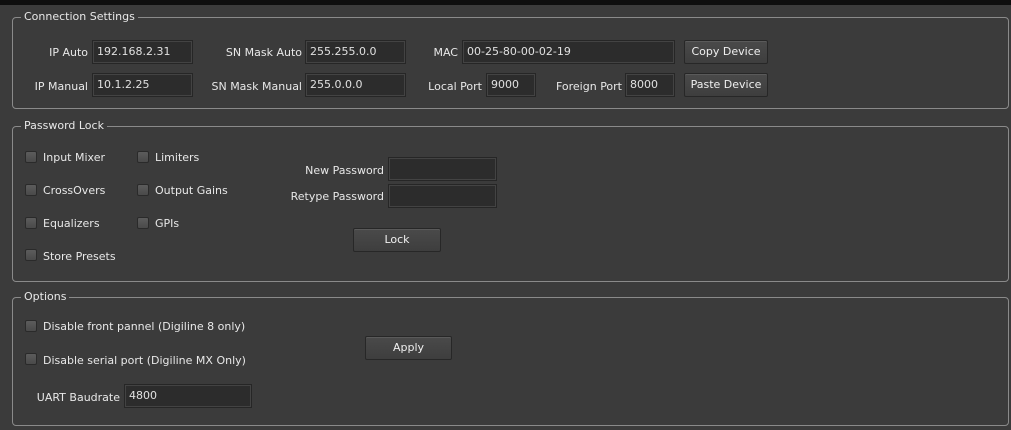 The image size is (1011, 430). What do you see at coordinates (71, 223) in the screenshot?
I see `equalizers-label: Equalizers` at bounding box center [71, 223].